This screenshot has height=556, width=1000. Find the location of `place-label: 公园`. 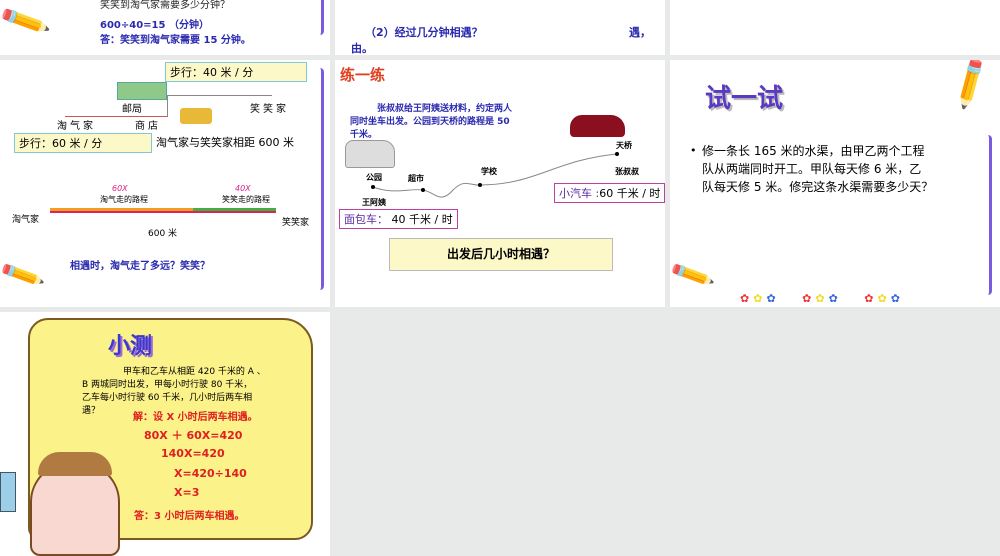

place-label: 公园 is located at coordinates (374, 177).